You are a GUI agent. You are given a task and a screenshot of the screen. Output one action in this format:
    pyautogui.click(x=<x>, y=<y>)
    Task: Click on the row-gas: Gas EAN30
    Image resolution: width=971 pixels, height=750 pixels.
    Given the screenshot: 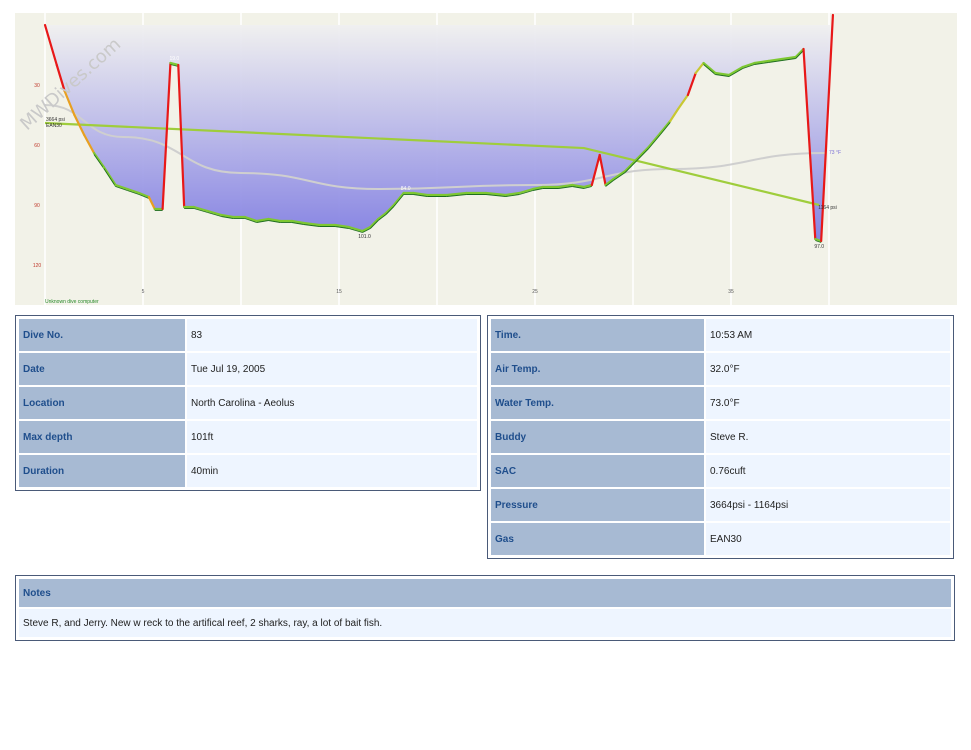 What is the action you would take?
    pyautogui.click(x=720, y=539)
    